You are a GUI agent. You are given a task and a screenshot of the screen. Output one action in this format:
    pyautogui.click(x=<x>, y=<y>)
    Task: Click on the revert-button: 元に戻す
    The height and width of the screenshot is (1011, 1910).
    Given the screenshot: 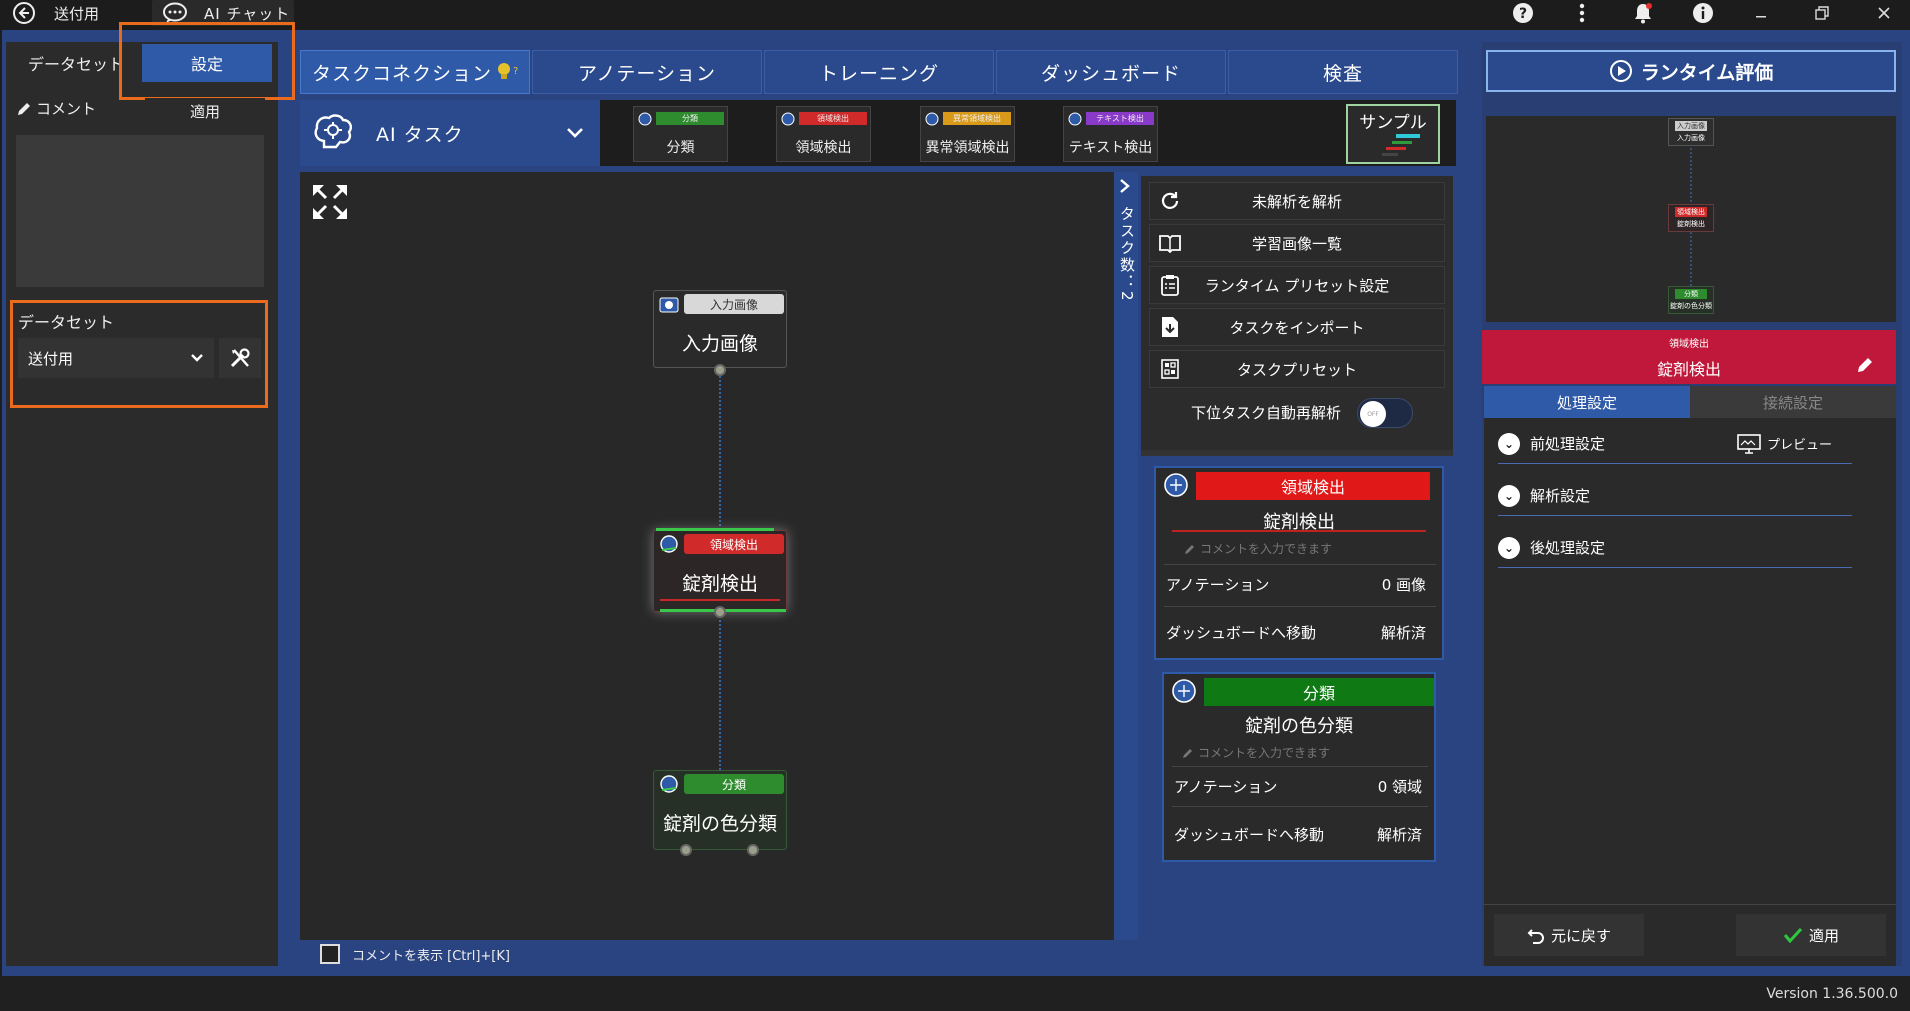 What is the action you would take?
    pyautogui.click(x=1569, y=935)
    